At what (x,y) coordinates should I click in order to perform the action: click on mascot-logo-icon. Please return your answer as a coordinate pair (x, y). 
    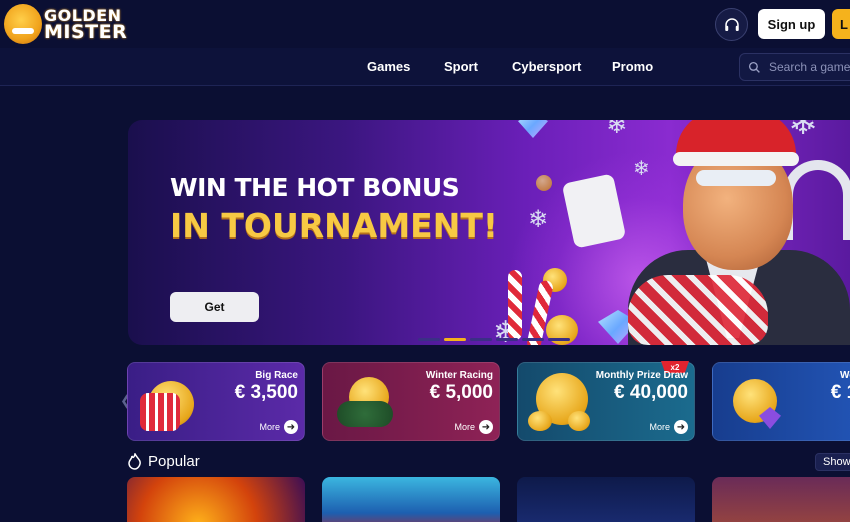
    Looking at the image, I should click on (23, 24).